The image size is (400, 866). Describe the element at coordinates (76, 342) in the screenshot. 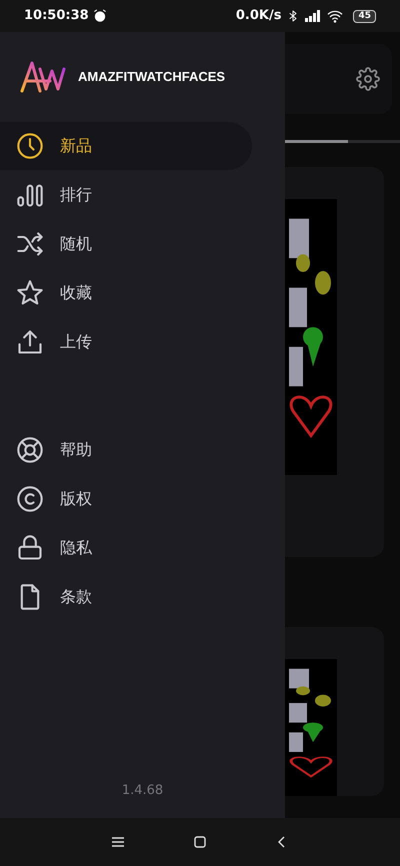

I see `drawer-item-label: 上传` at that location.